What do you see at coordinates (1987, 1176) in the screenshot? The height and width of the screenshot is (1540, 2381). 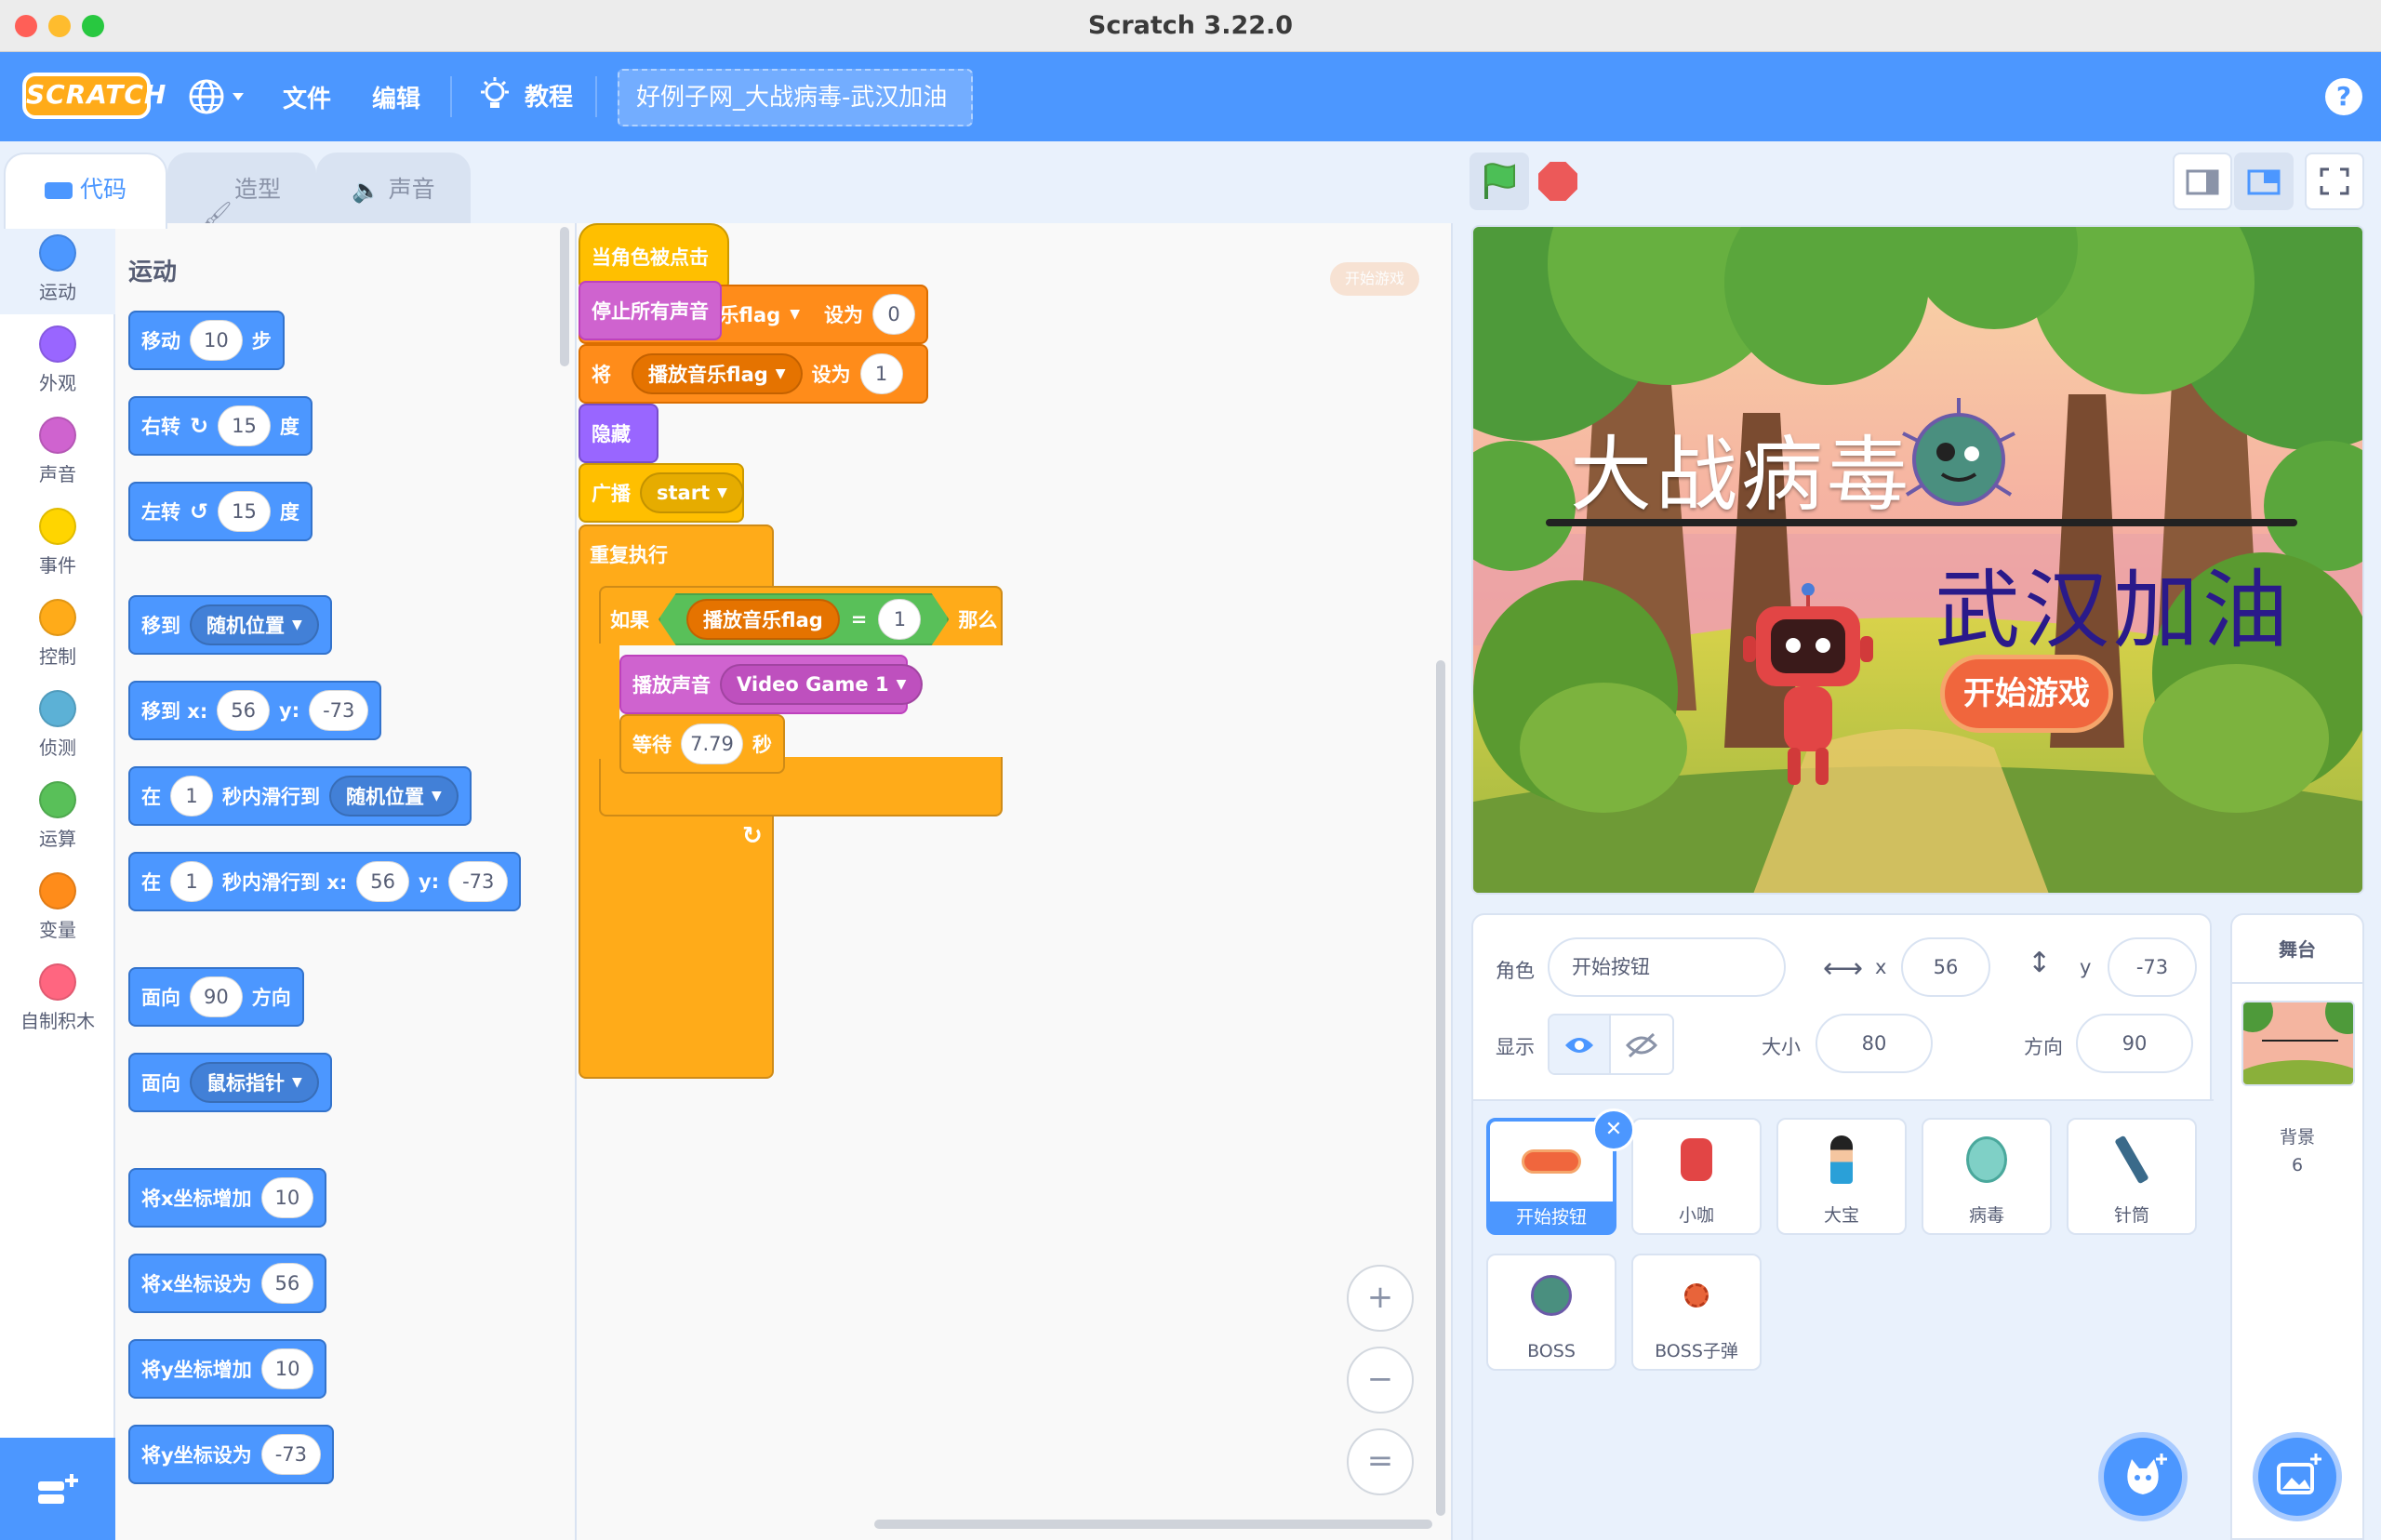 I see `sprite-tile-virus: 病毒` at bounding box center [1987, 1176].